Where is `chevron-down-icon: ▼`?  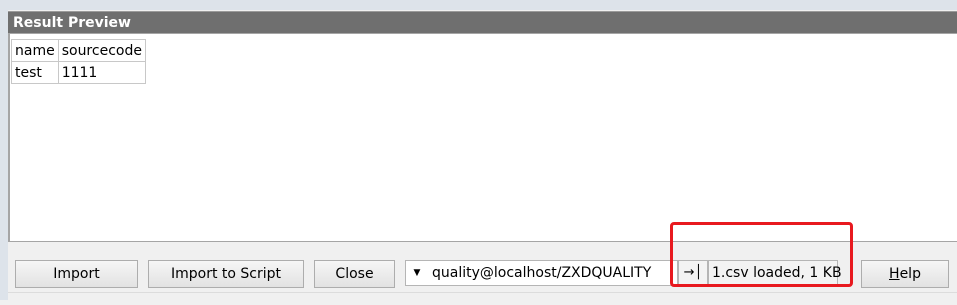
chevron-down-icon: ▼ is located at coordinates (417, 273).